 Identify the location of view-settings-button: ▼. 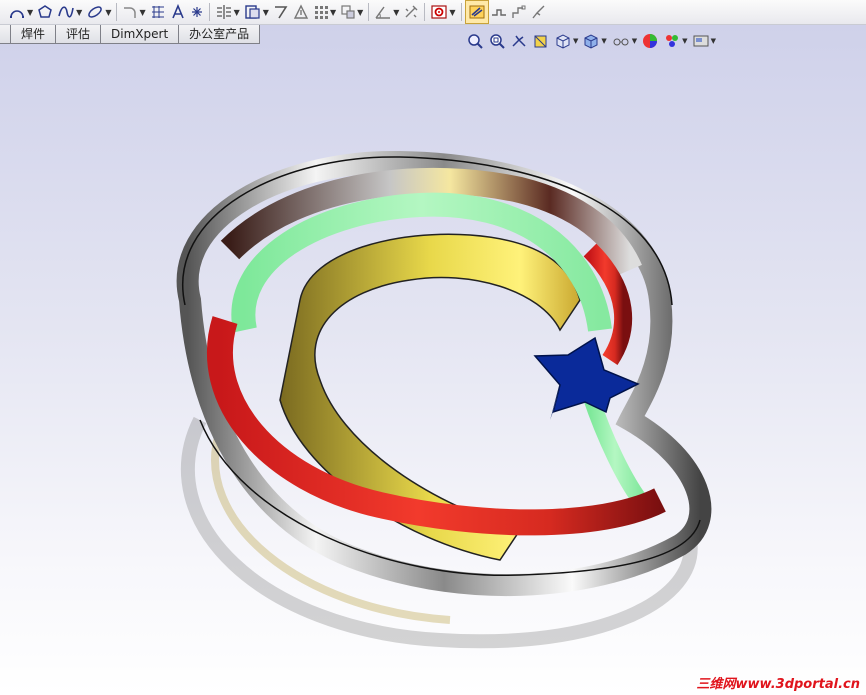
(704, 41).